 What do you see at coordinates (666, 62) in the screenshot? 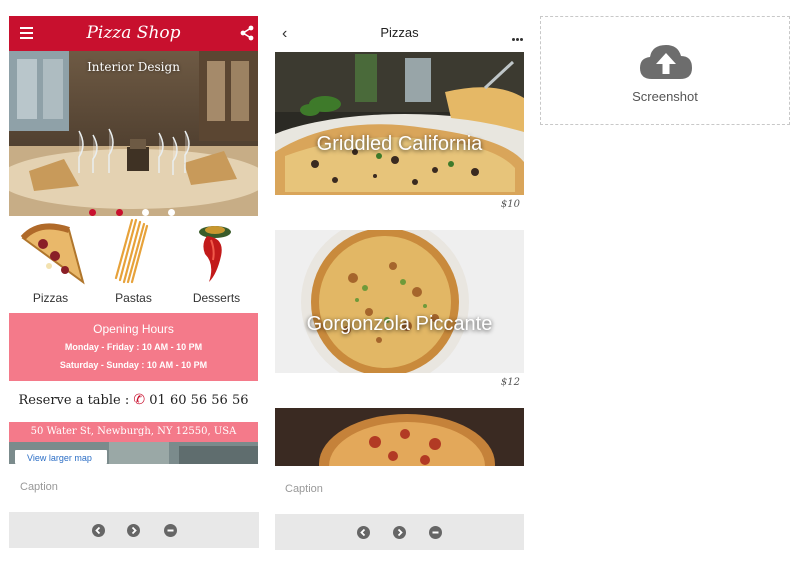
I see `cloud-upload-icon` at bounding box center [666, 62].